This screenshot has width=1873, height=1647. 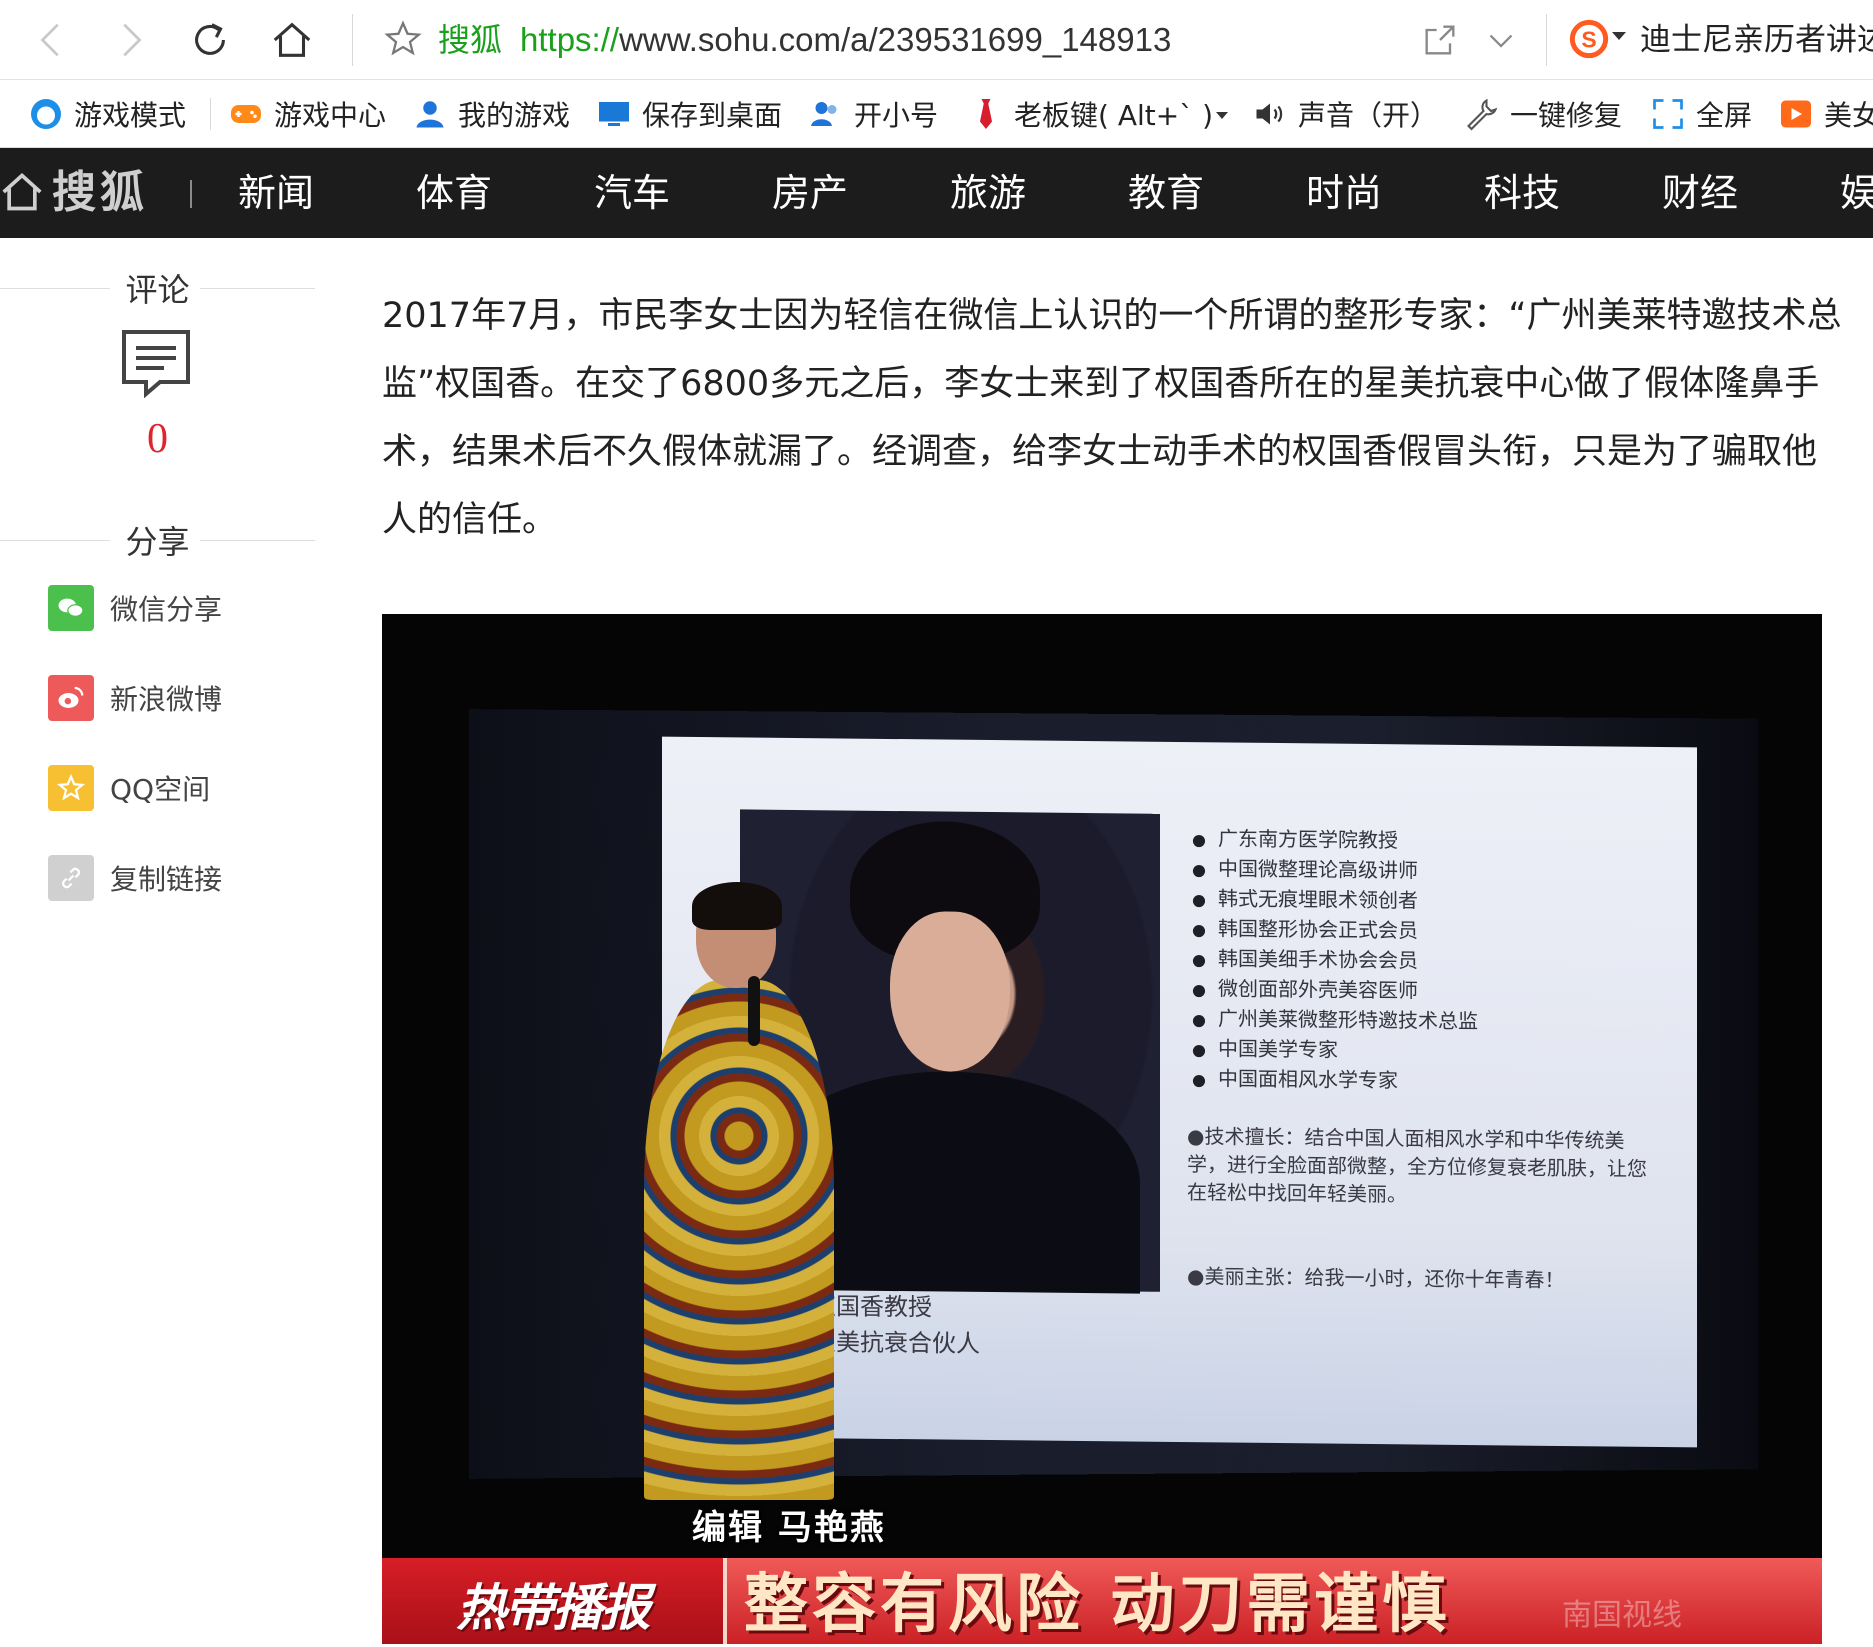 I want to click on news-ticker-bar: 热带播报 整容有风险 动刀需谨慎 南国视线, so click(x=1102, y=1601).